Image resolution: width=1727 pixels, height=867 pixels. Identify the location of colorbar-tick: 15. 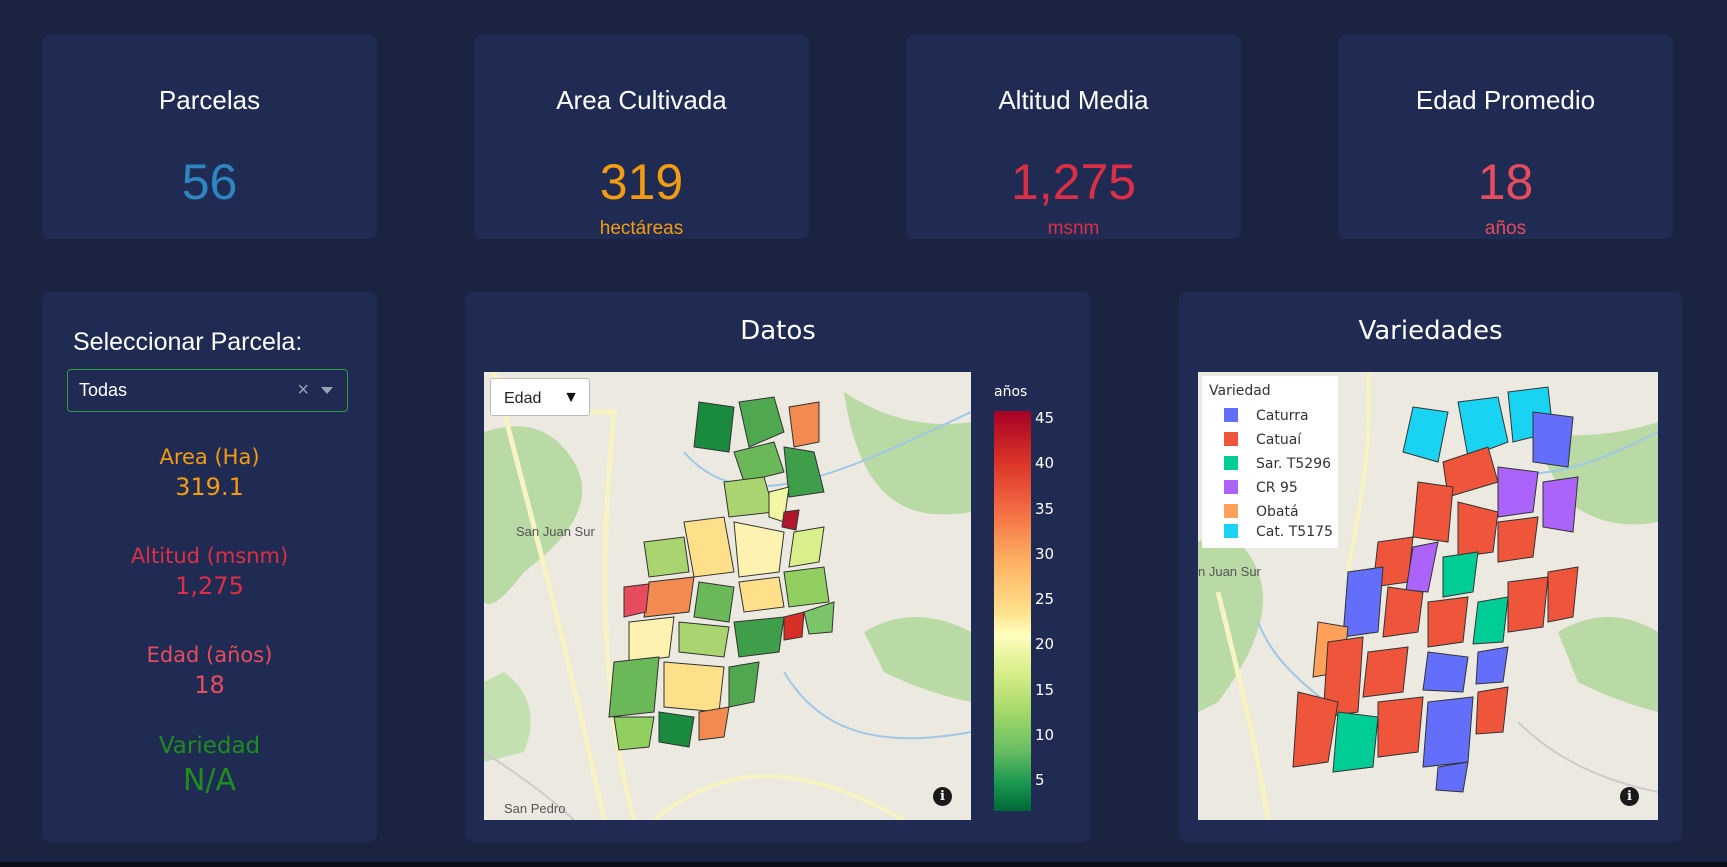
(1045, 690).